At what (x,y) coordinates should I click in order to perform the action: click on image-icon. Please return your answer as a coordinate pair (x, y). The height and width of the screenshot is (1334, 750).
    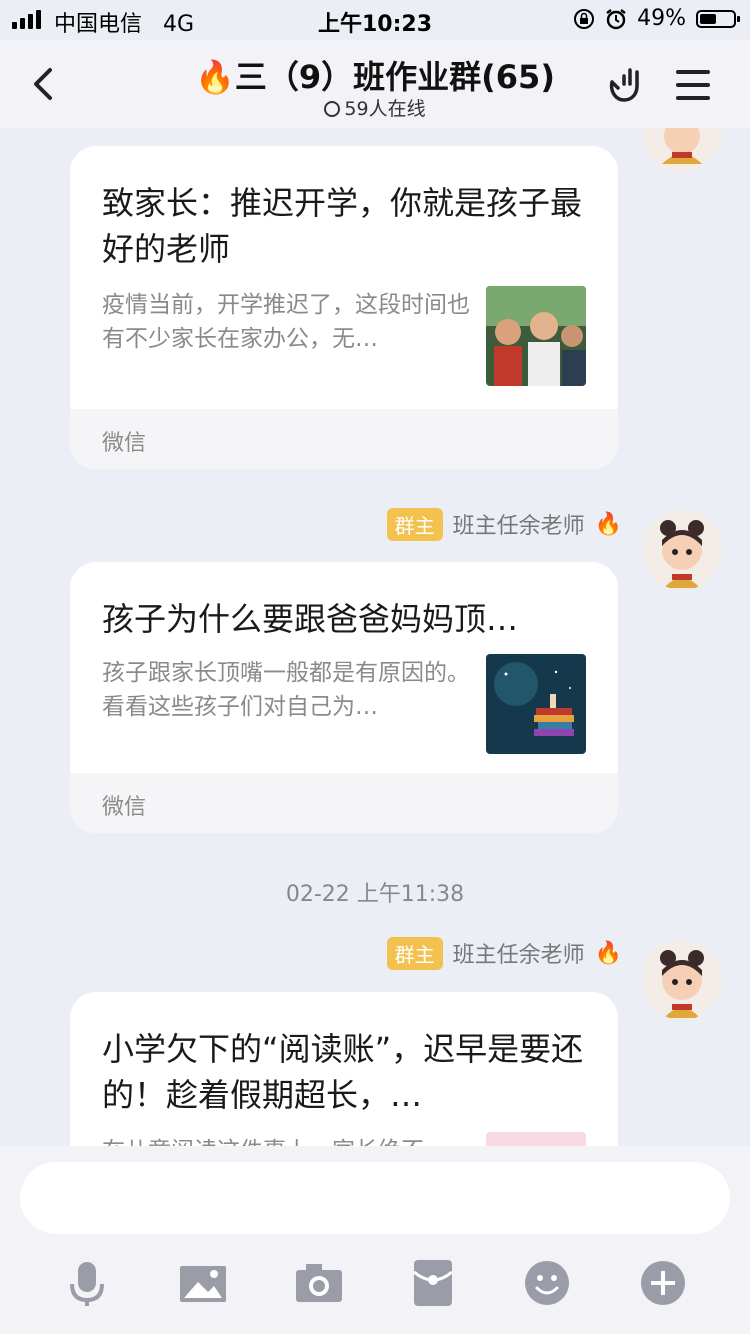
    Looking at the image, I should click on (203, 1283).